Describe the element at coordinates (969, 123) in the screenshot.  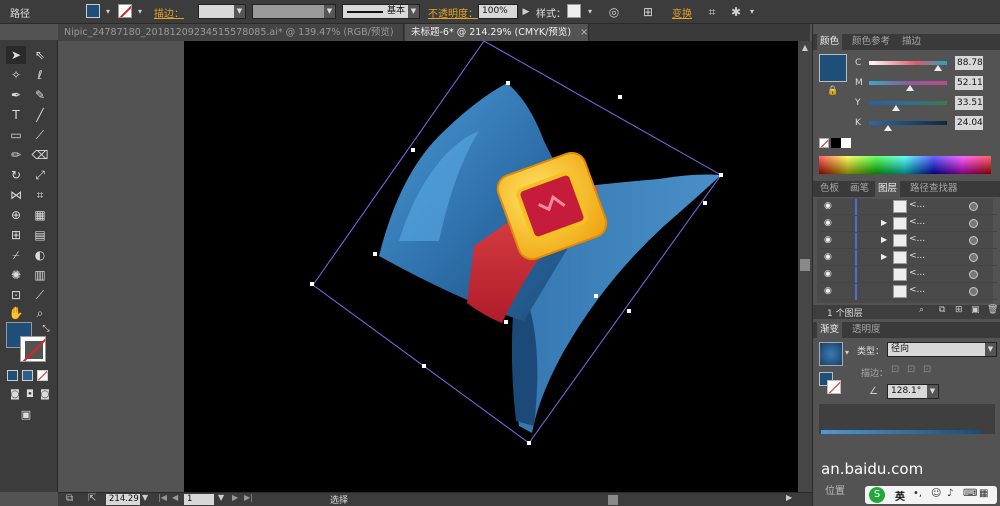
I see `channel-value: 24.04` at that location.